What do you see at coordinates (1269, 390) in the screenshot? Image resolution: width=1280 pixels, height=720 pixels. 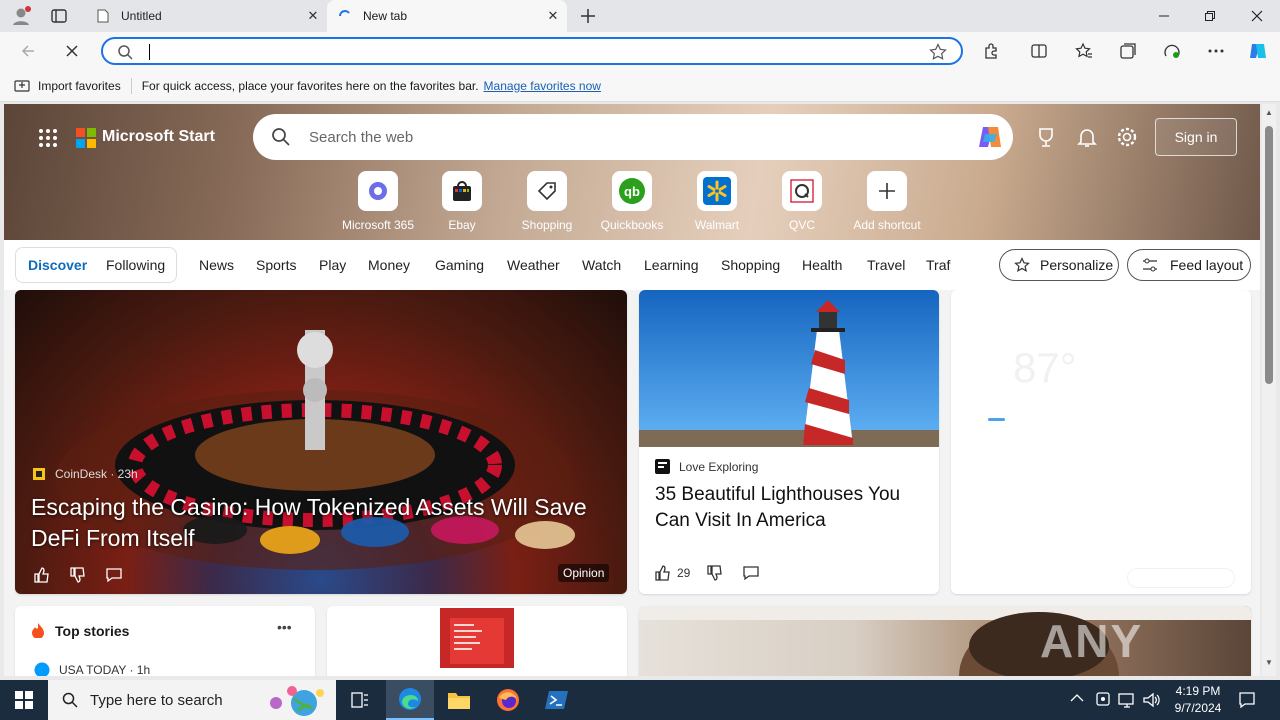 I see `page-scrollbar: ▲ ▼` at bounding box center [1269, 390].